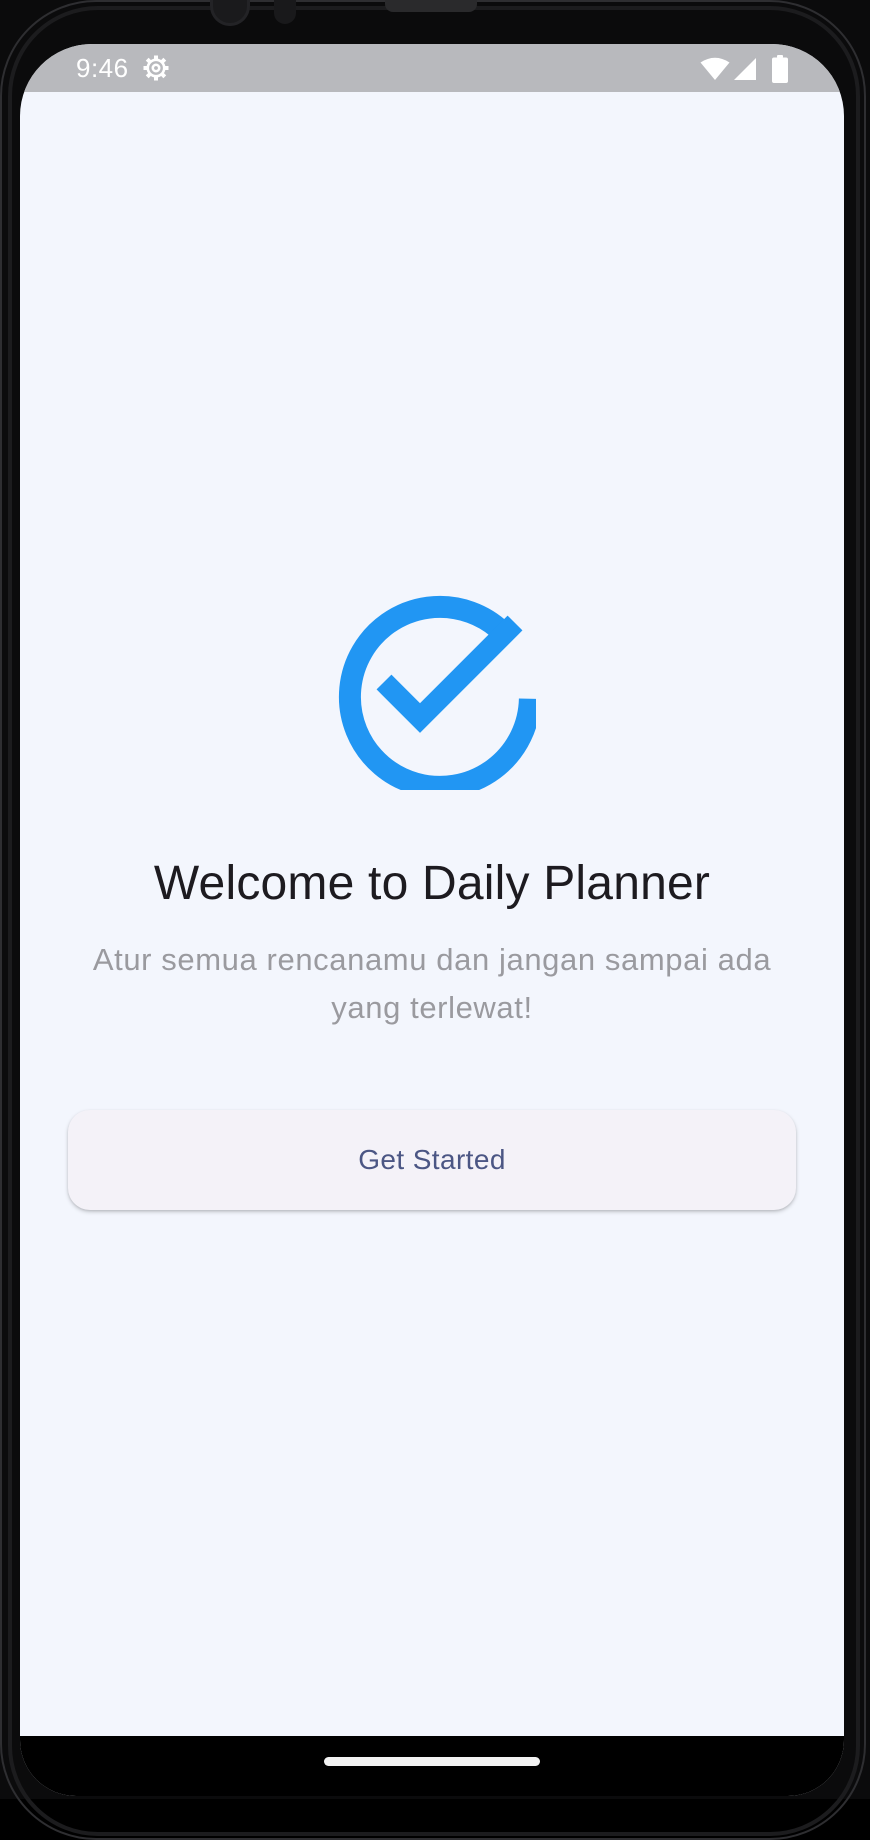 This screenshot has width=870, height=1840. I want to click on earpiece-speaker, so click(431, 6).